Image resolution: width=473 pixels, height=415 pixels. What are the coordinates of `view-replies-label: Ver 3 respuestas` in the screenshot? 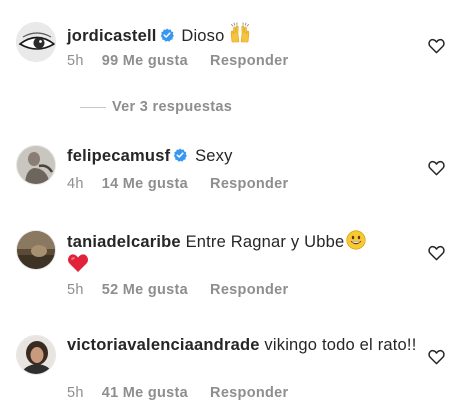 It's located at (172, 107).